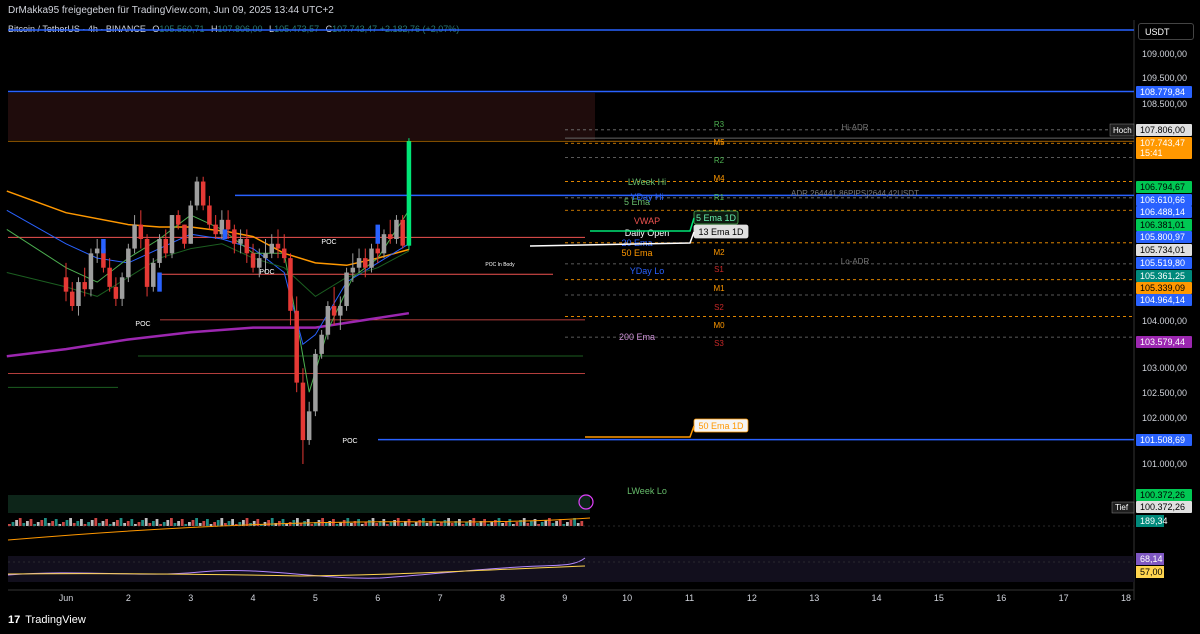 This screenshot has width=1200, height=634. What do you see at coordinates (1164, 54) in the screenshot?
I see `y-tick-label: 109.000,00` at bounding box center [1164, 54].